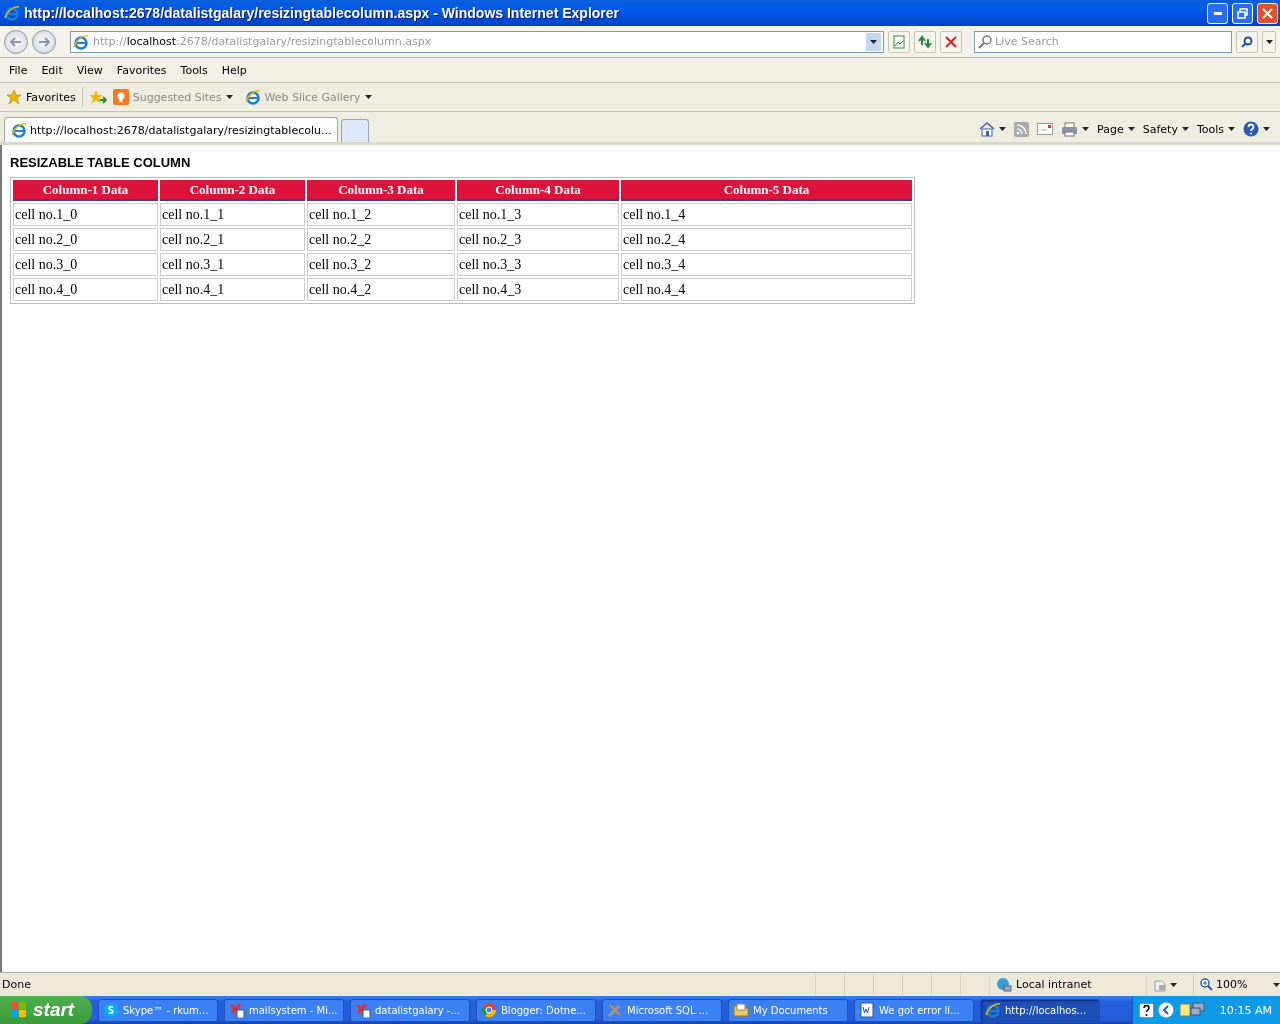 Image resolution: width=1280 pixels, height=1024 pixels. Describe the element at coordinates (1165, 129) in the screenshot. I see `command-menu-button: Safety` at that location.